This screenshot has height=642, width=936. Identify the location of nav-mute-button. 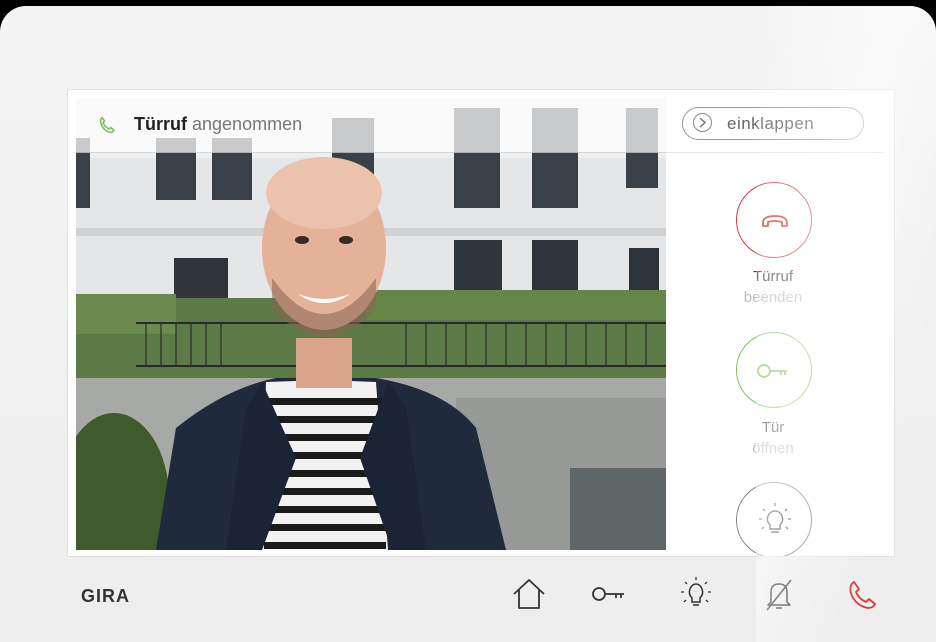
(779, 594).